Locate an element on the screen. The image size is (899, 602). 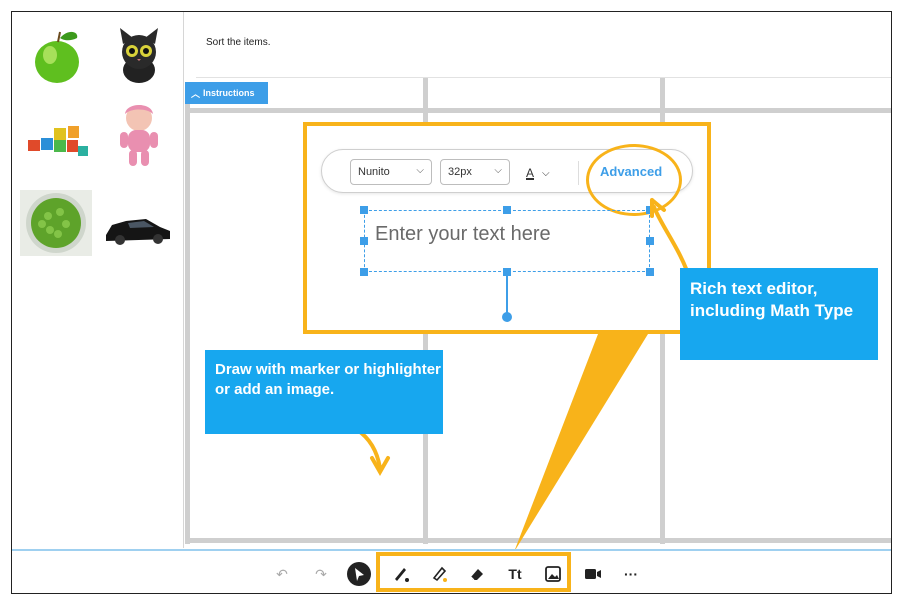
note-rich-text-editor: Rich text editor, including Math Type is located at coordinates (779, 314).